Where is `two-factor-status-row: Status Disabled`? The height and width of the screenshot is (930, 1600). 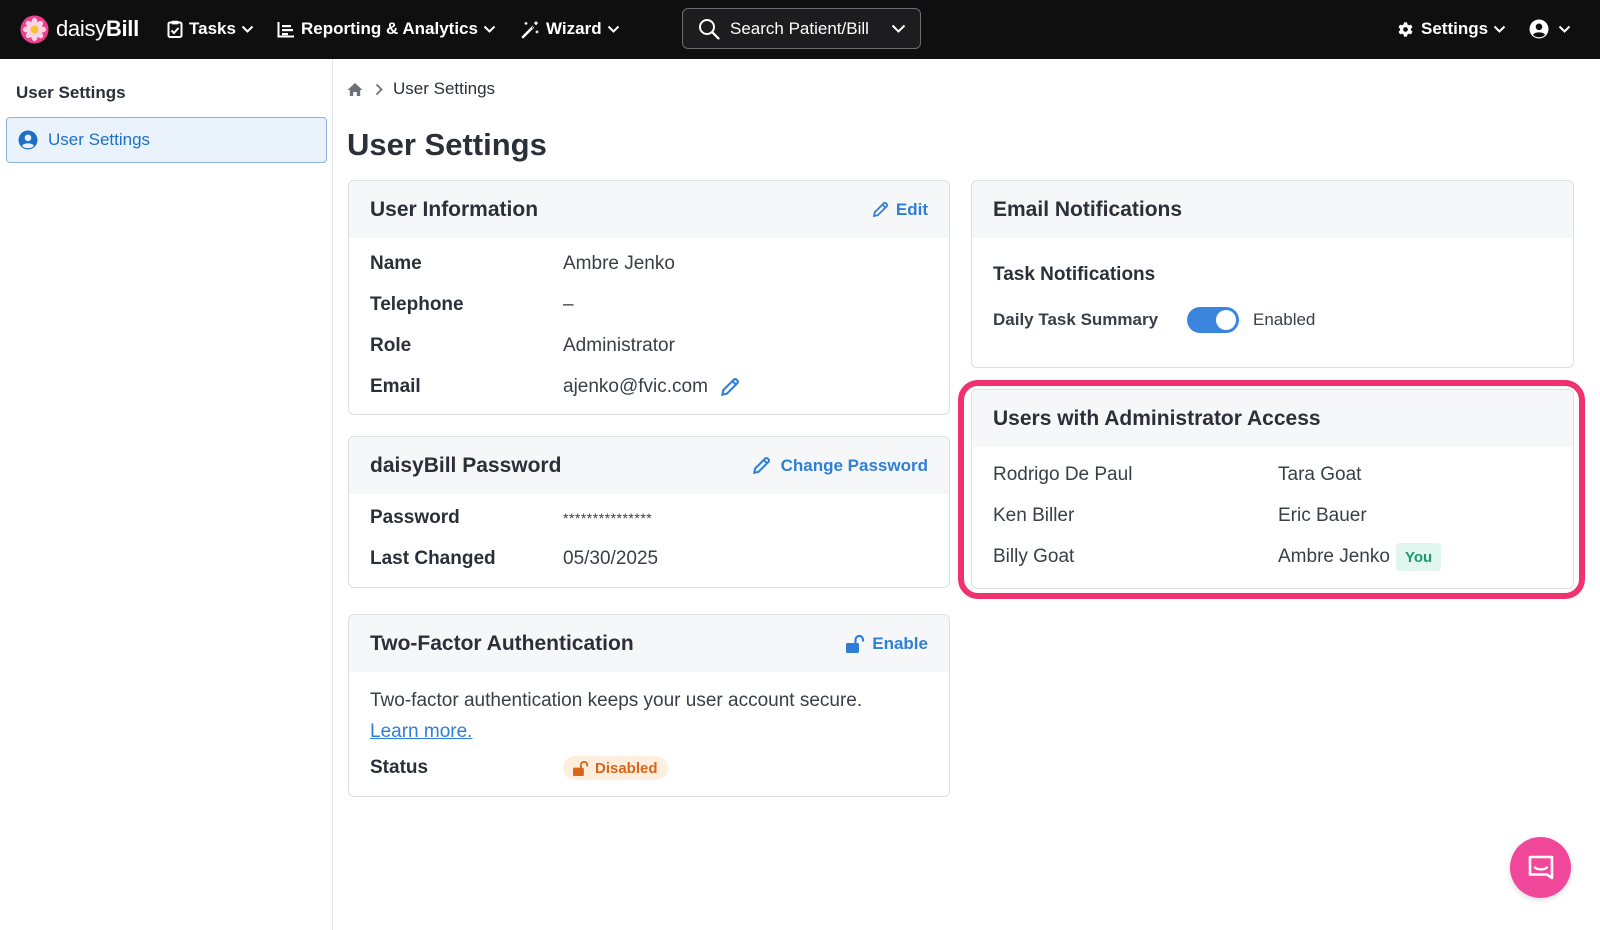
two-factor-status-row: Status Disabled is located at coordinates (519, 768).